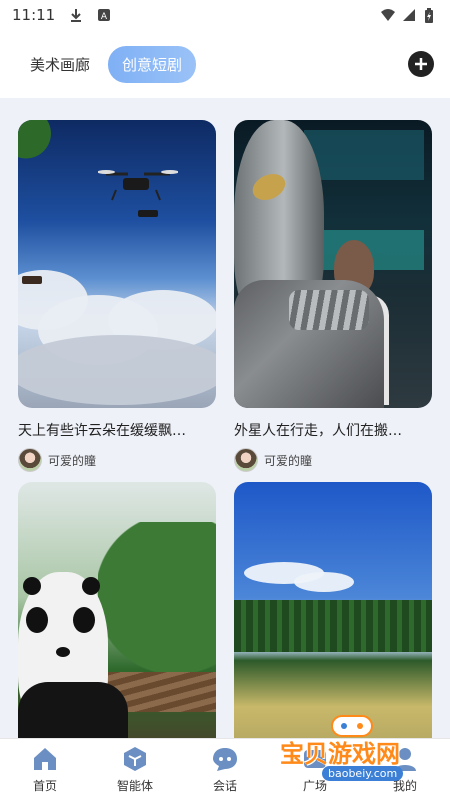  What do you see at coordinates (225, 759) in the screenshot?
I see `chat-icon` at bounding box center [225, 759].